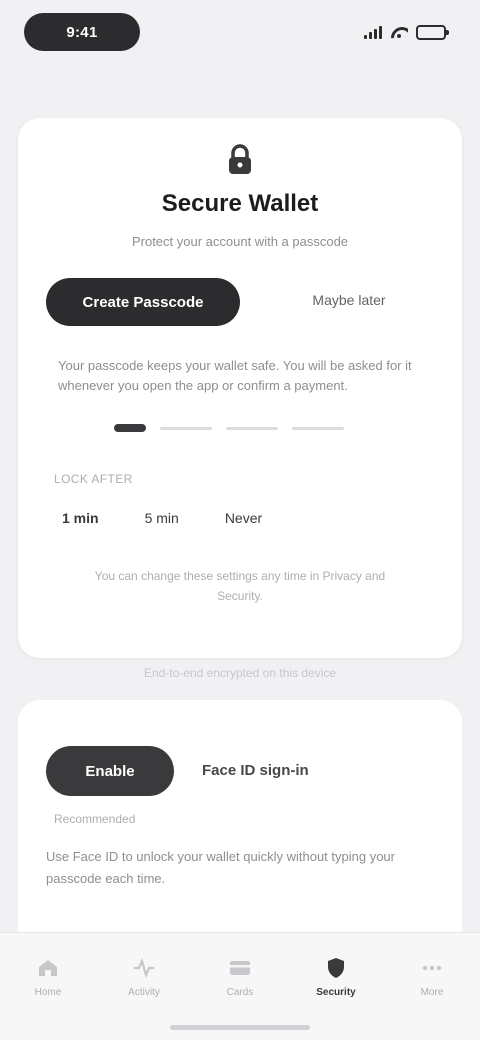  I want to click on lock-timeout-options: 1 min 5 min Never, so click(162, 518).